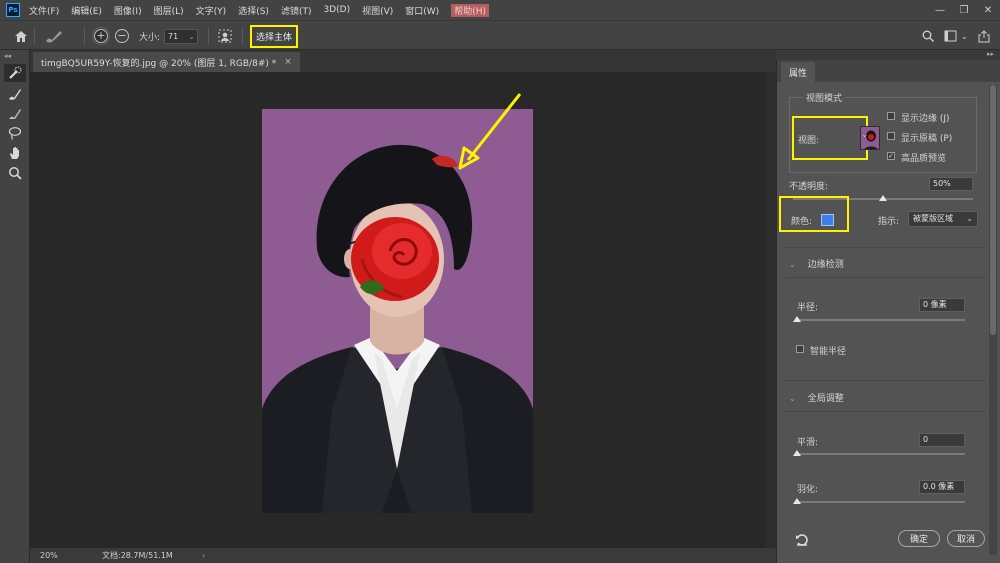 Image resolution: width=1000 pixels, height=563 pixels. What do you see at coordinates (825, 399) in the screenshot?
I see `global-refine-title: 全局调整` at bounding box center [825, 399].